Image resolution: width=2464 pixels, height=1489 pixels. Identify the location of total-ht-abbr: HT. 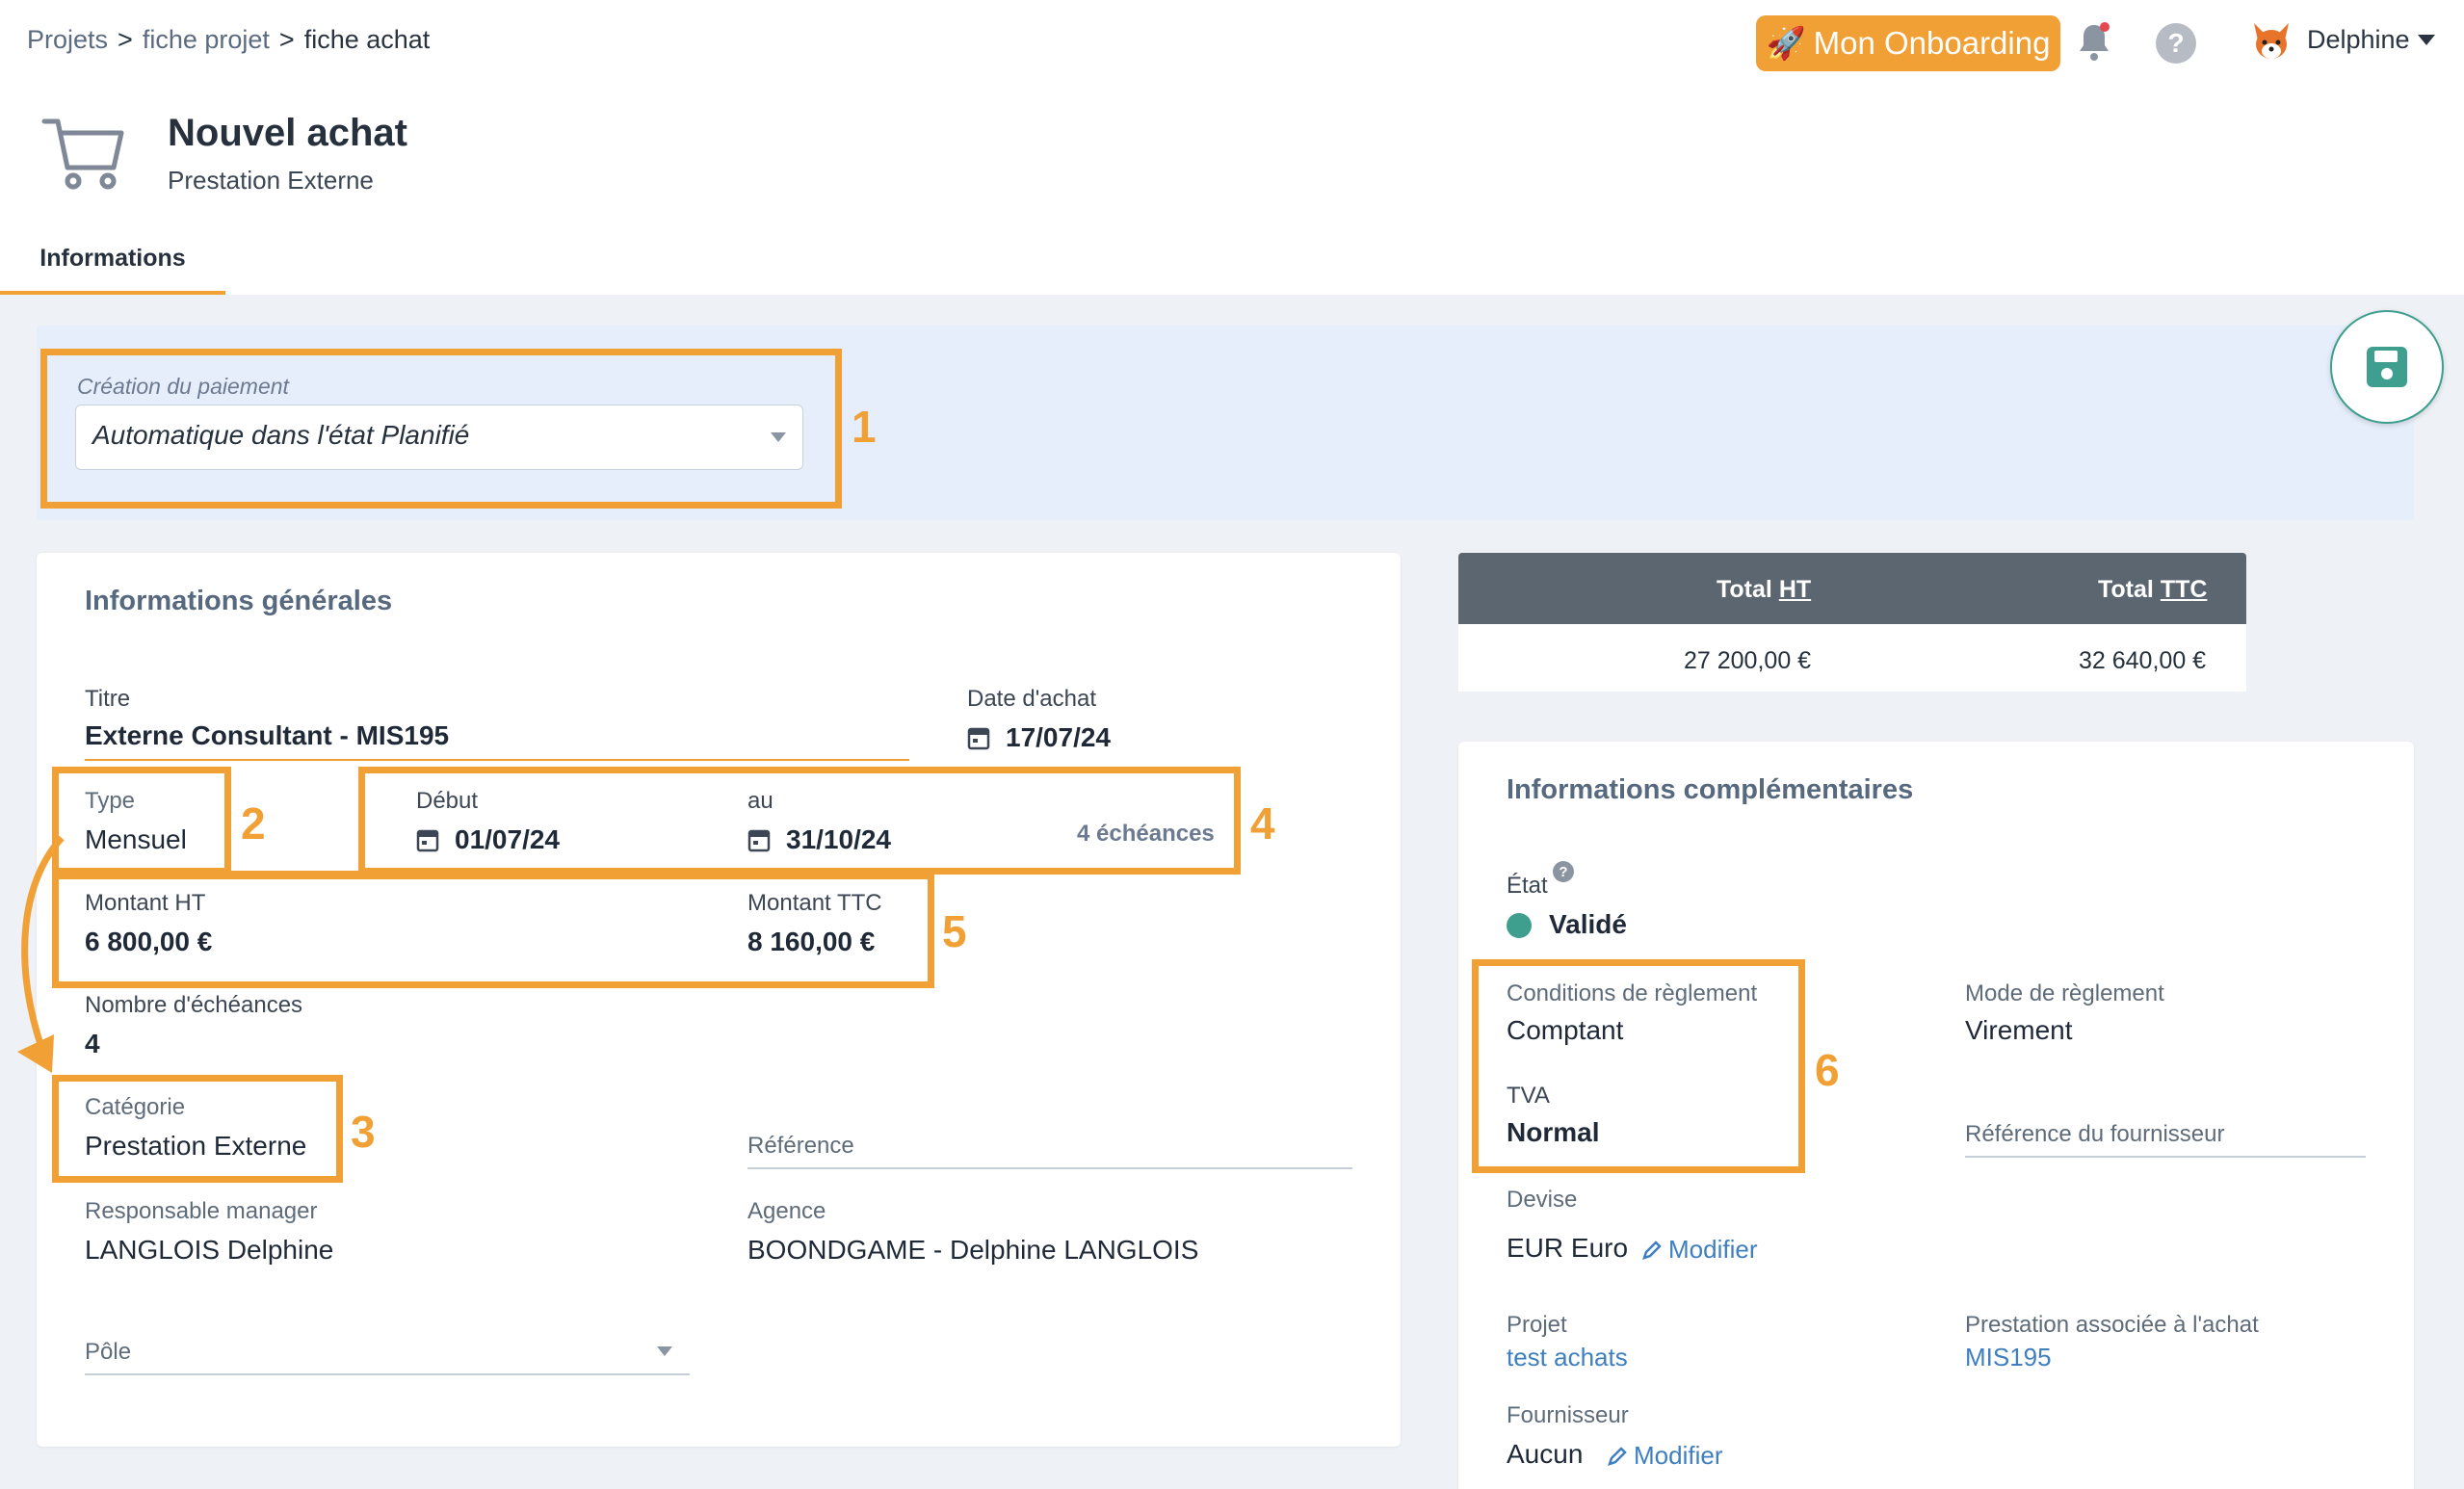
(1795, 589).